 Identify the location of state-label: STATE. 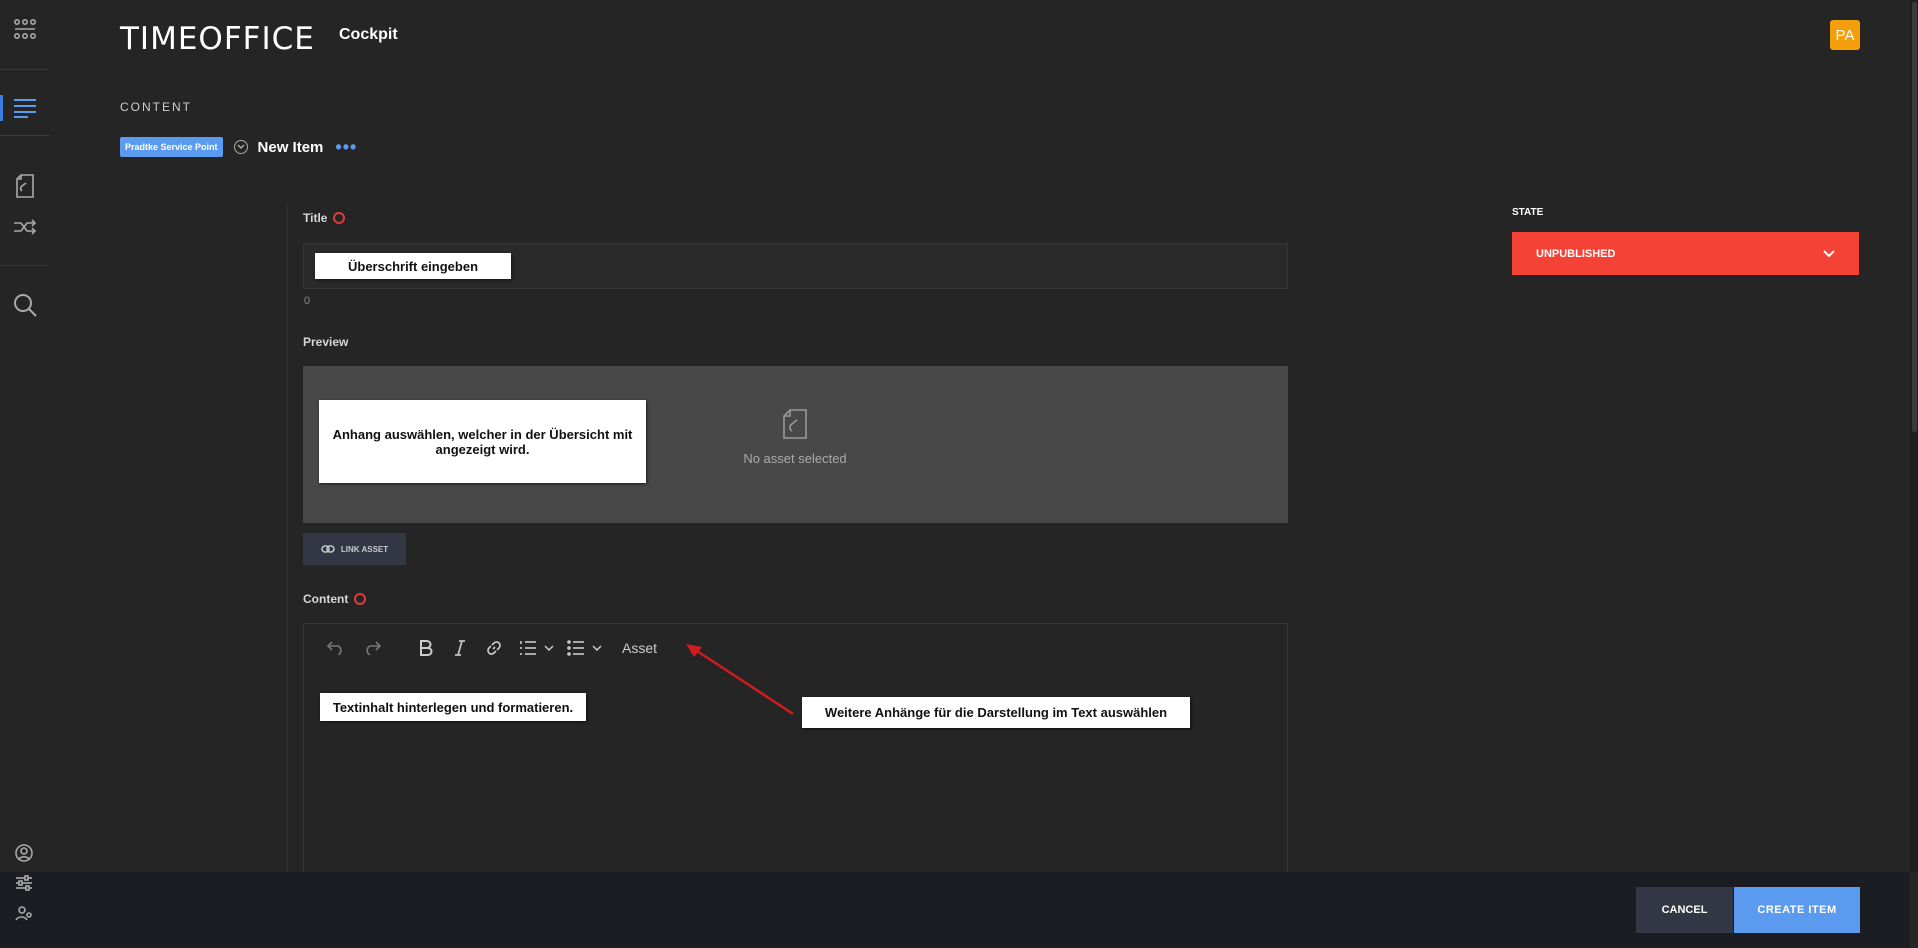
(1528, 212).